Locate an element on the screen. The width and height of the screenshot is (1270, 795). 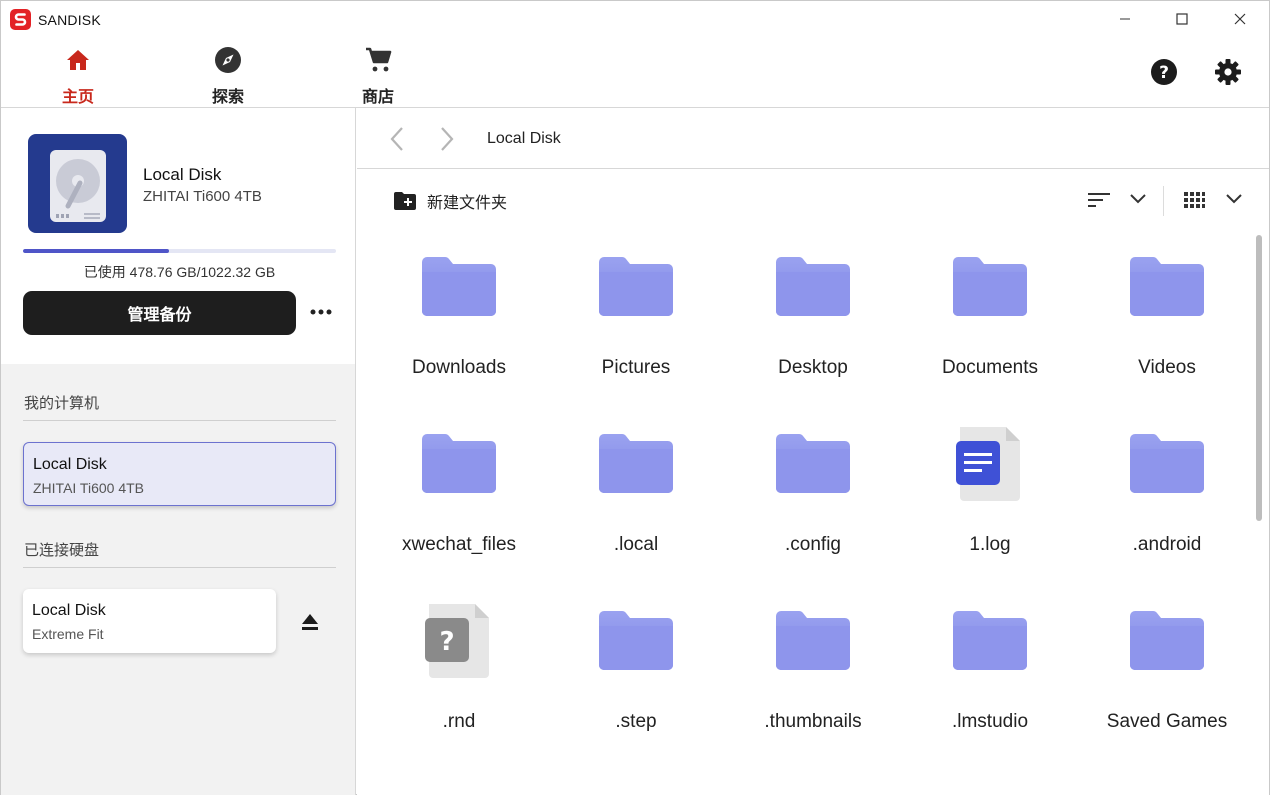
item-name: .config is located at coordinates (813, 544).